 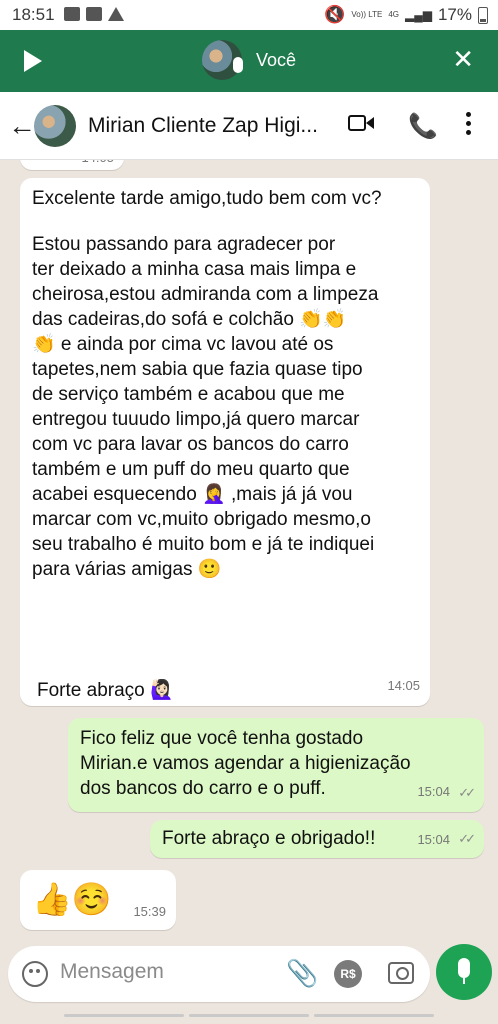 What do you see at coordinates (335, 14) in the screenshot?
I see `mute-icon: 🔇` at bounding box center [335, 14].